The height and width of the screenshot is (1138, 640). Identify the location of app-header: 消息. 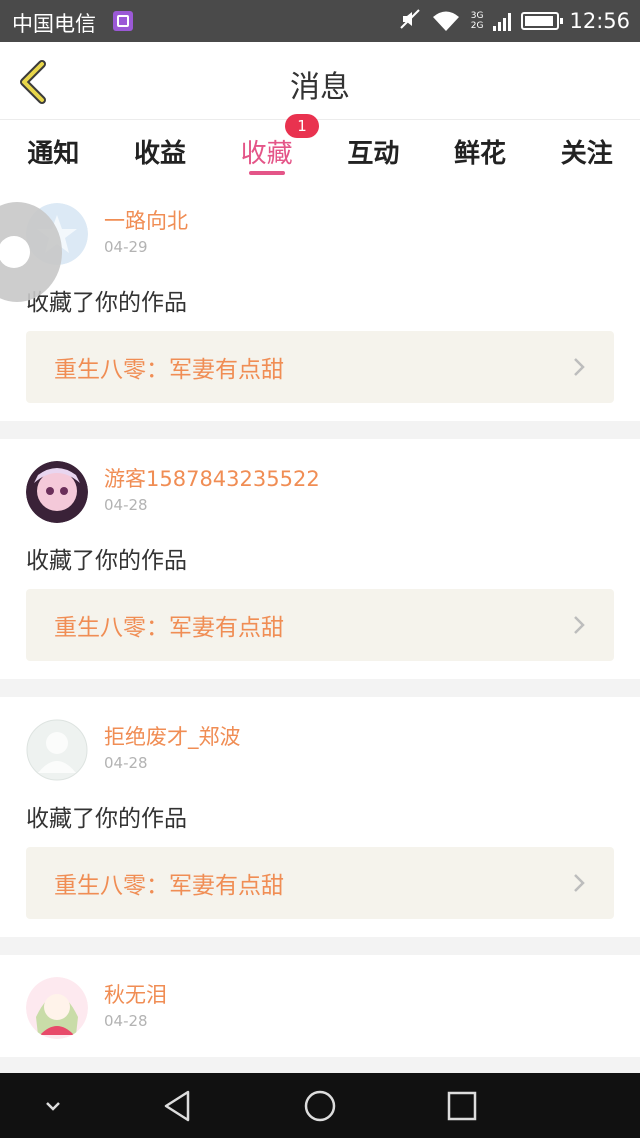
(320, 81).